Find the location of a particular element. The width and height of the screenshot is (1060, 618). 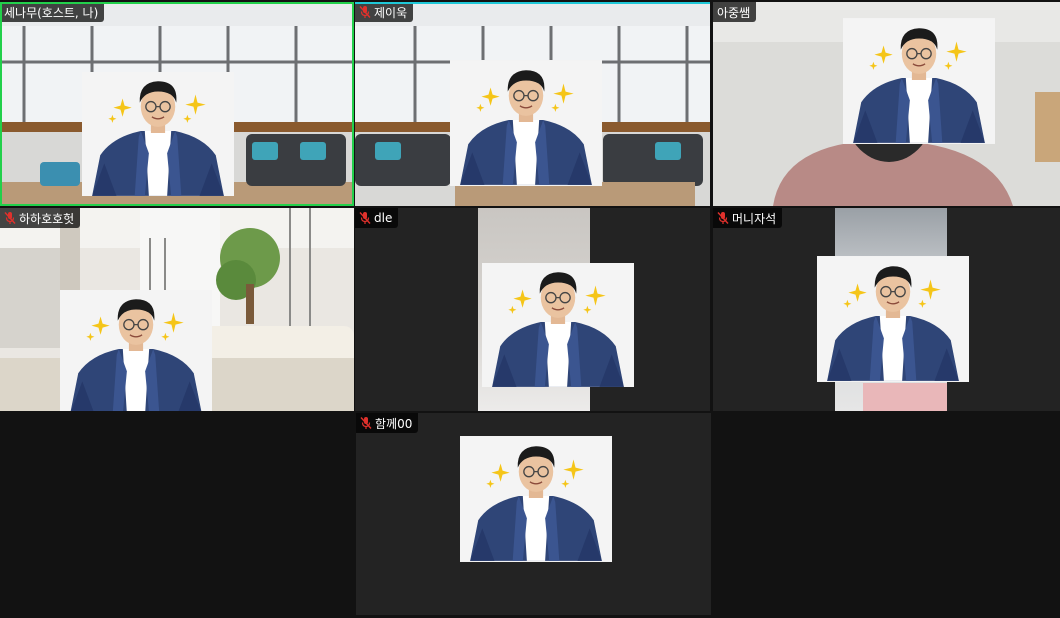

video-tile-participant: 하하호호헛 is located at coordinates (177, 309).